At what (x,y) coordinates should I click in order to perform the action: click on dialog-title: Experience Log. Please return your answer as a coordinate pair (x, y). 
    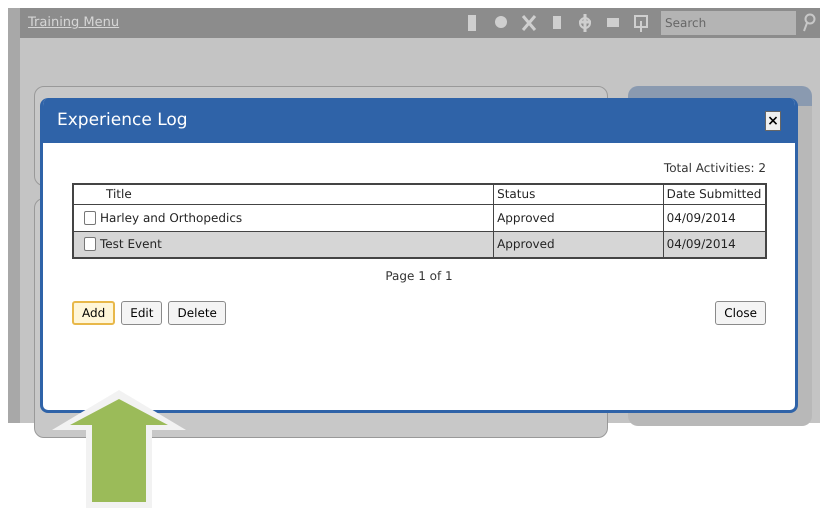
    Looking at the image, I should click on (122, 120).